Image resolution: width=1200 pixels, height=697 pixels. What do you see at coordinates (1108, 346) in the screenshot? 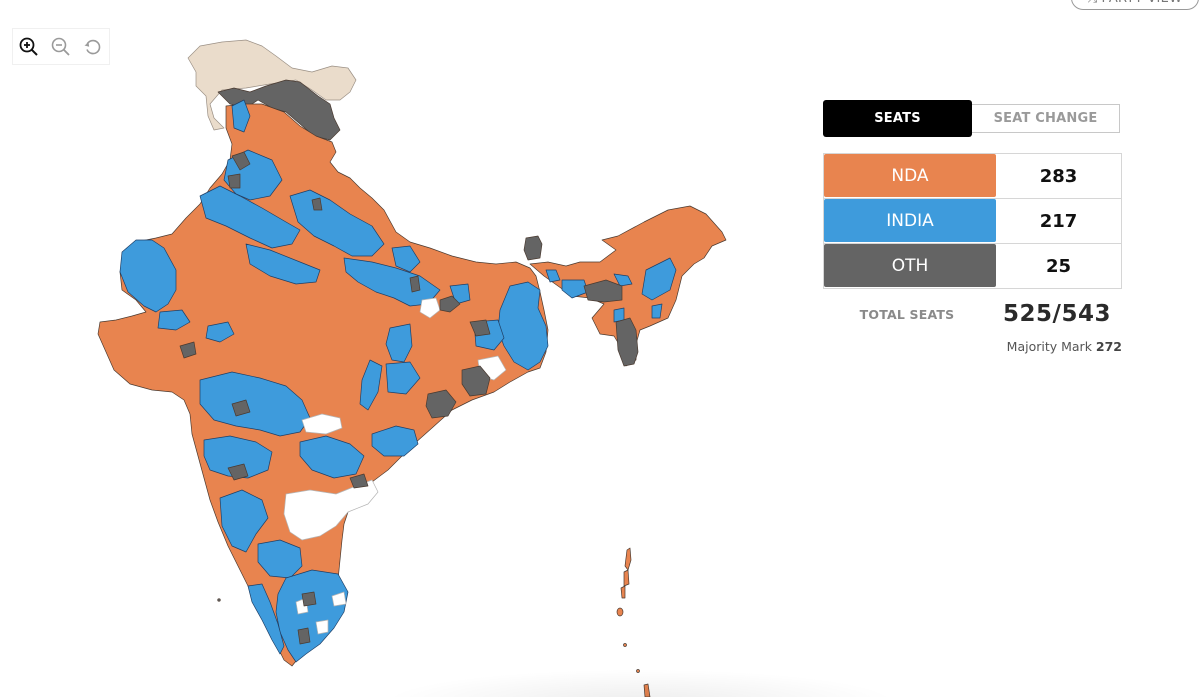
I see `majority-mark-value: 272` at bounding box center [1108, 346].